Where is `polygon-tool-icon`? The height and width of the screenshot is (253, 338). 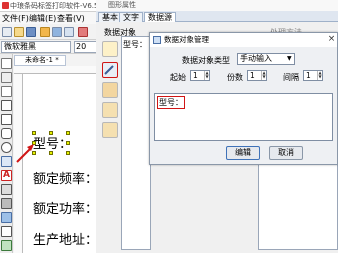
polygon-tool-icon is located at coordinates (6, 161).